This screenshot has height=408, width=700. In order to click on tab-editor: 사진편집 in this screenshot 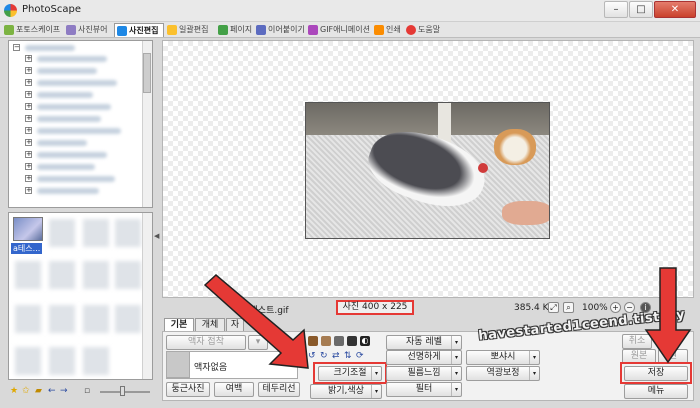, I will do `click(139, 30)`.